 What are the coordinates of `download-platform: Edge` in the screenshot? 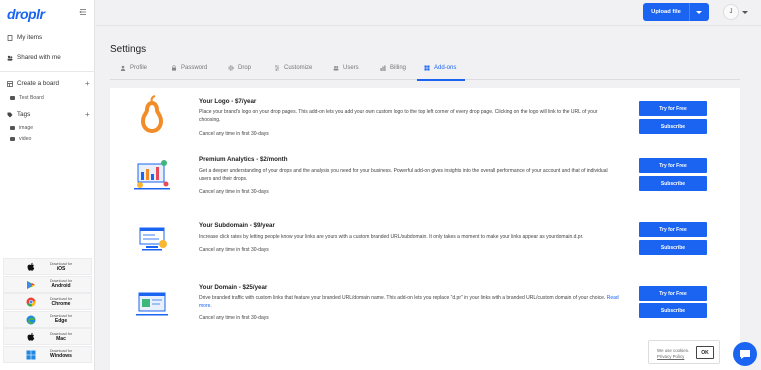 It's located at (61, 321).